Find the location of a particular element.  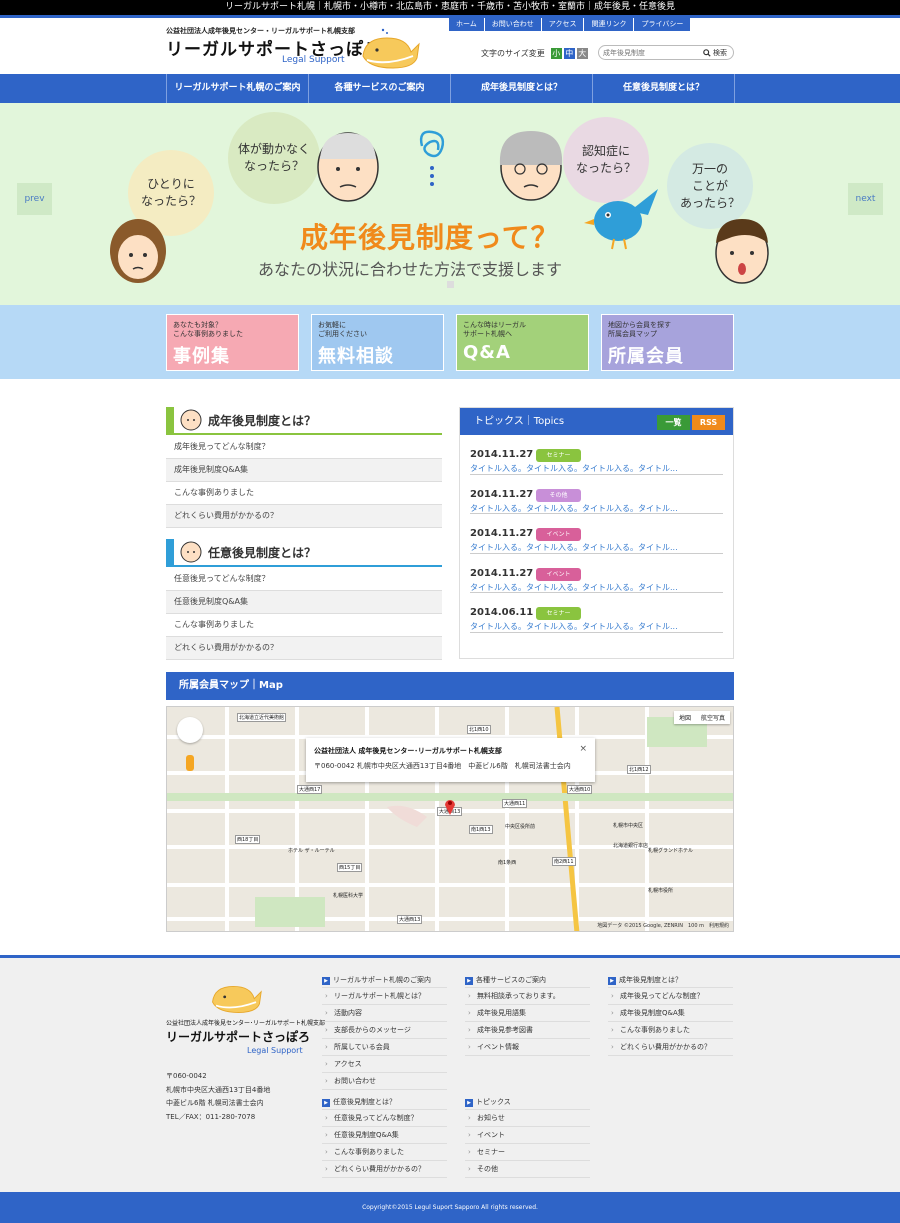

footer-link: 成年後見制度Q&A集 is located at coordinates (670, 1013).